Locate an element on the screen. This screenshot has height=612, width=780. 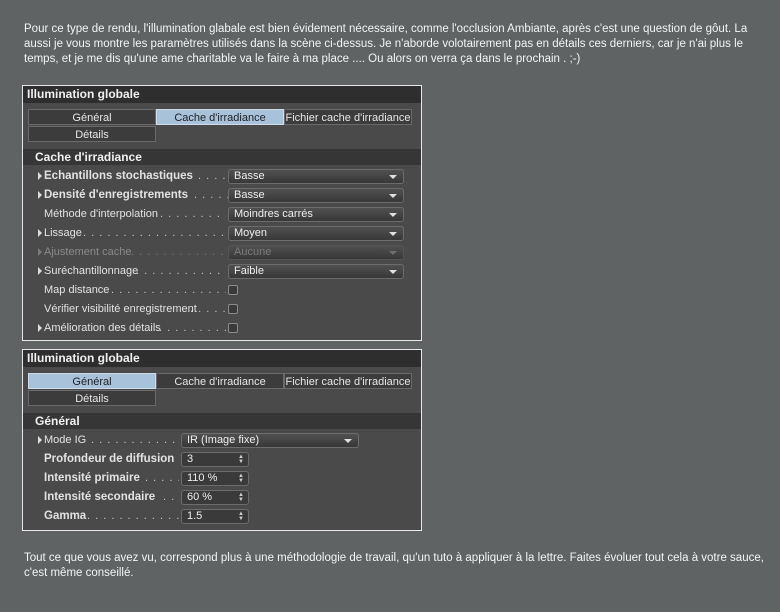
row-label: Intensité secondaire is located at coordinates (100, 497).